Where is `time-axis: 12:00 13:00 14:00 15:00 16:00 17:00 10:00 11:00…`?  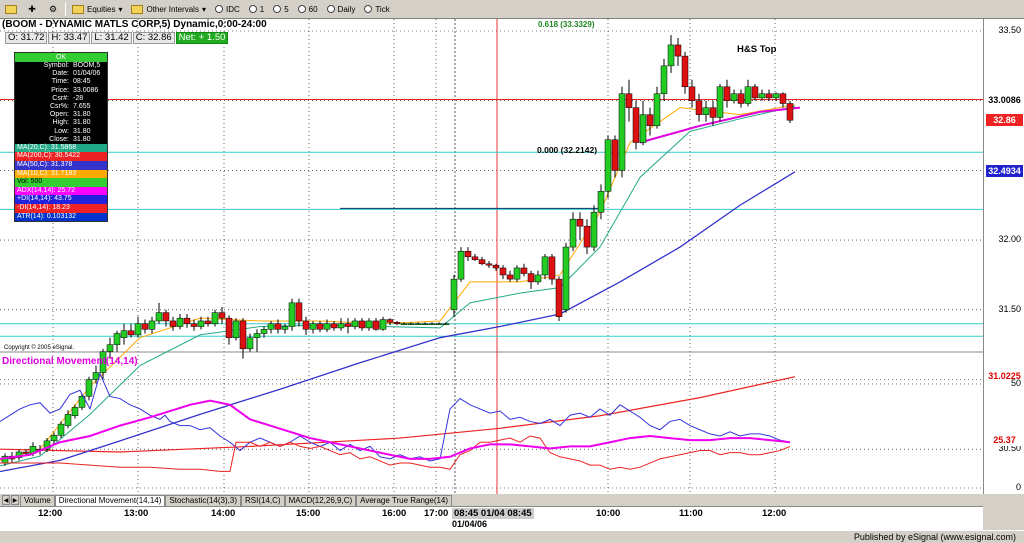 time-axis: 12:00 13:00 14:00 15:00 16:00 17:00 10:00 11:00… is located at coordinates (491, 518).